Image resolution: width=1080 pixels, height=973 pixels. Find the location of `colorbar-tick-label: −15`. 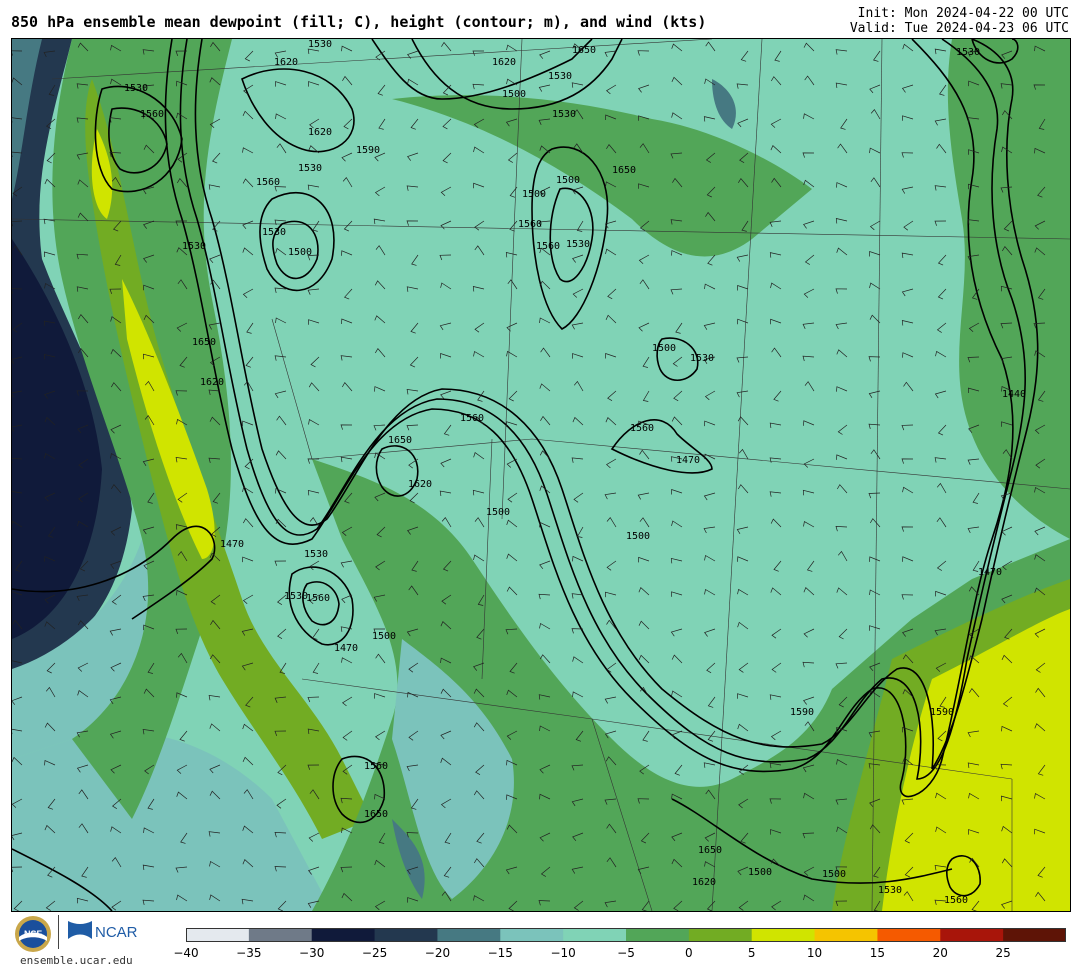

colorbar-tick-label: −15 is located at coordinates (500, 953).